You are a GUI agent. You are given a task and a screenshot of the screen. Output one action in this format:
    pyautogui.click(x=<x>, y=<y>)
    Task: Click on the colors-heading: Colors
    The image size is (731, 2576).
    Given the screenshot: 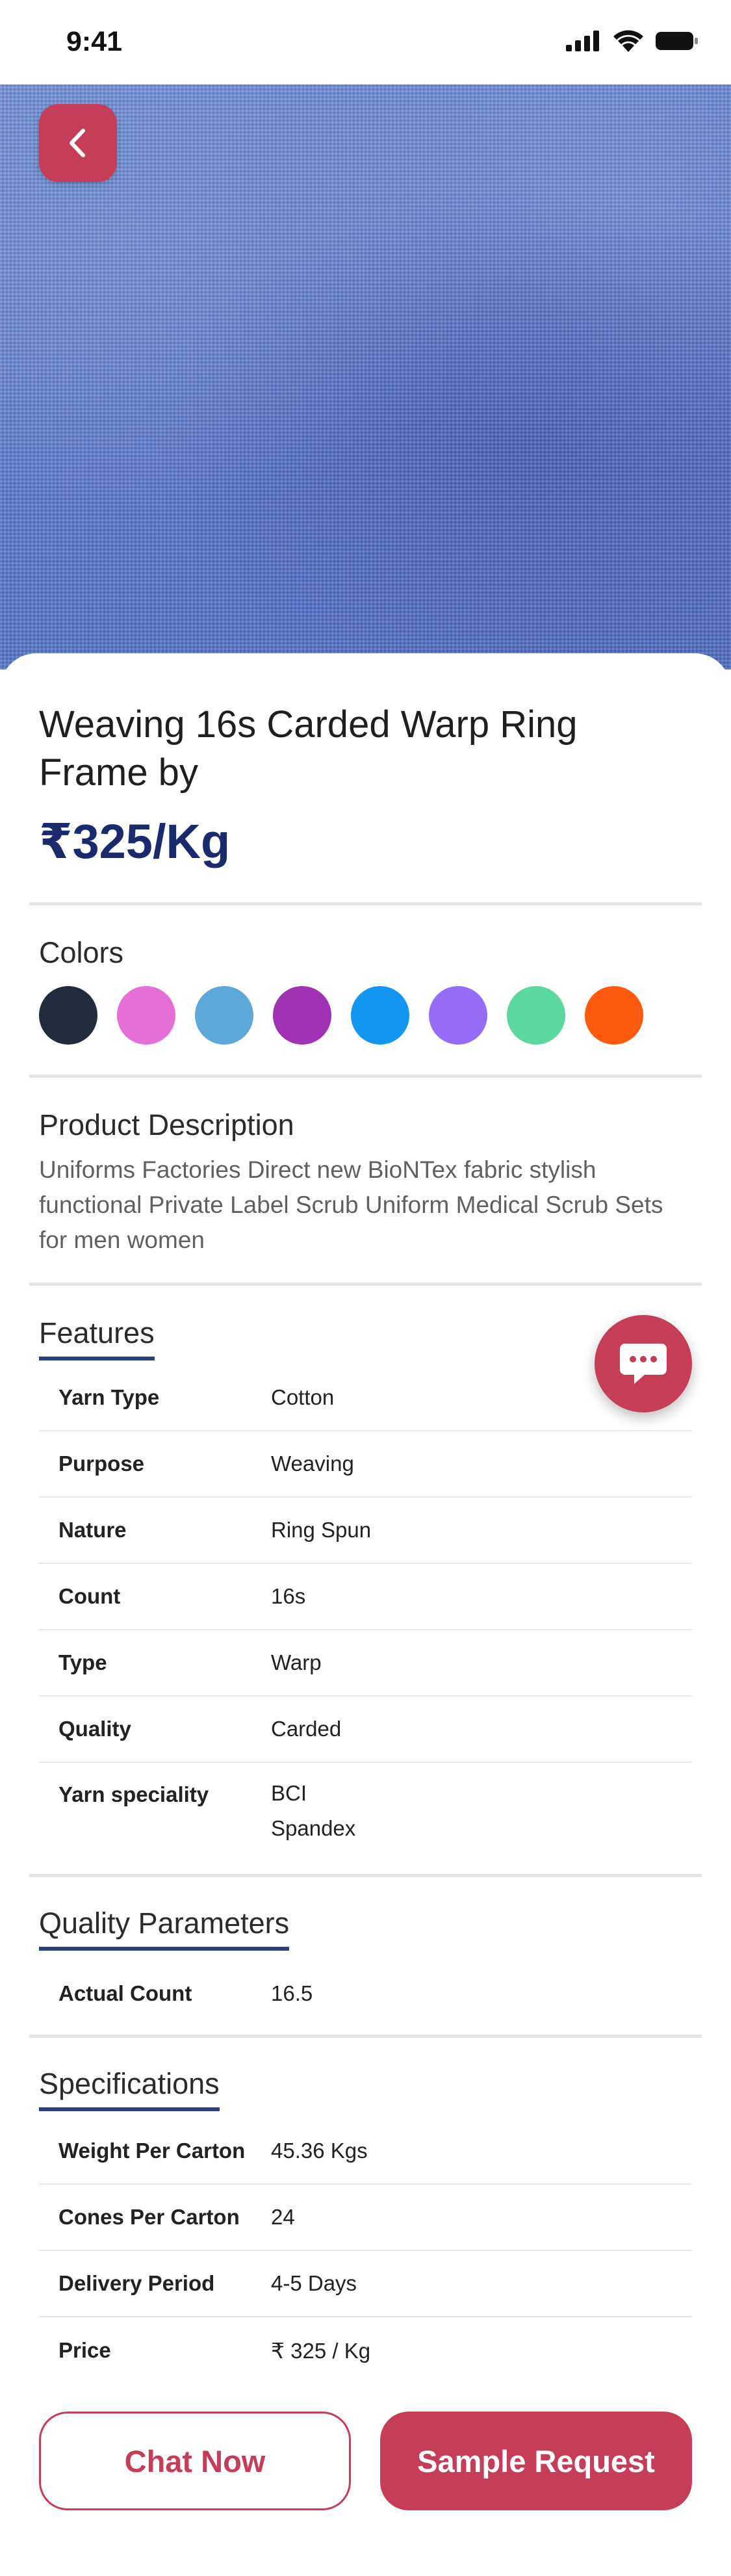 What is the action you would take?
    pyautogui.click(x=81, y=952)
    